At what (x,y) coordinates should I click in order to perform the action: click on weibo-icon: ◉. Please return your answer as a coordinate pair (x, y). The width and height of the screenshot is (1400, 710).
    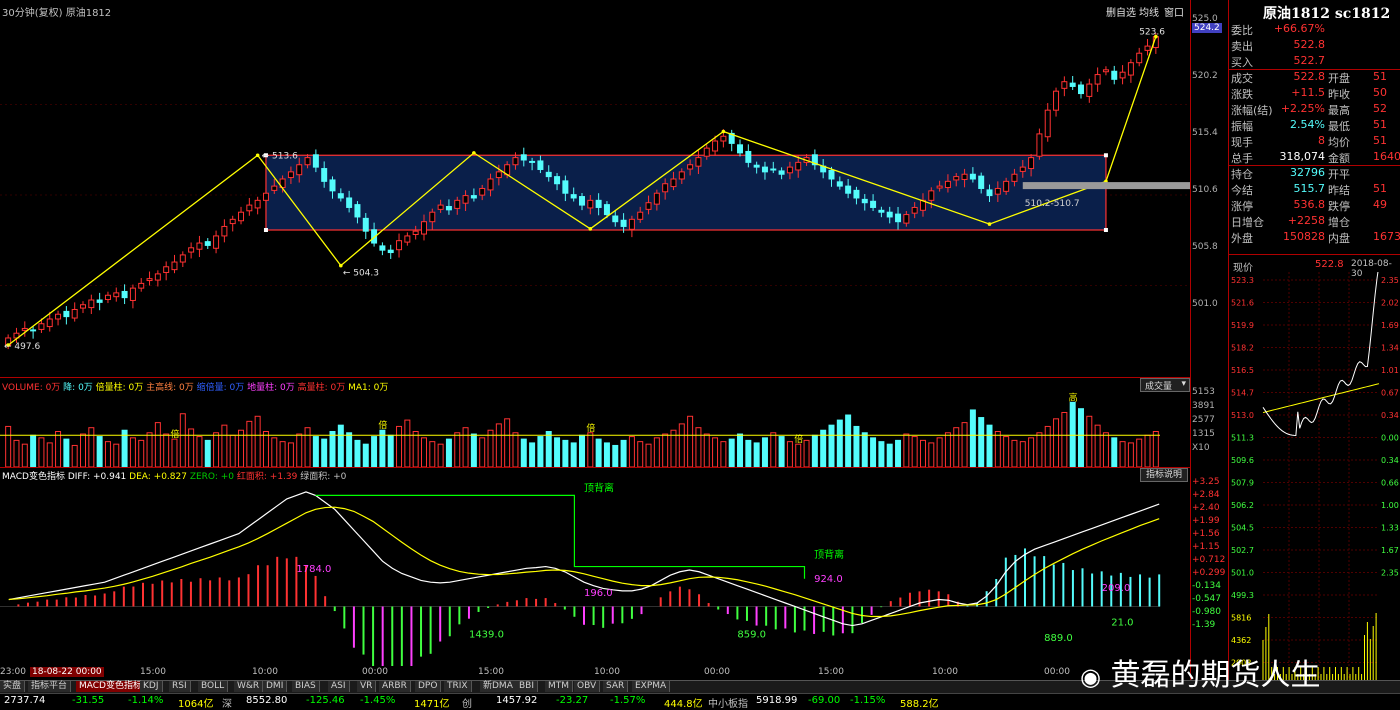
    Looking at the image, I should click on (1090, 677).